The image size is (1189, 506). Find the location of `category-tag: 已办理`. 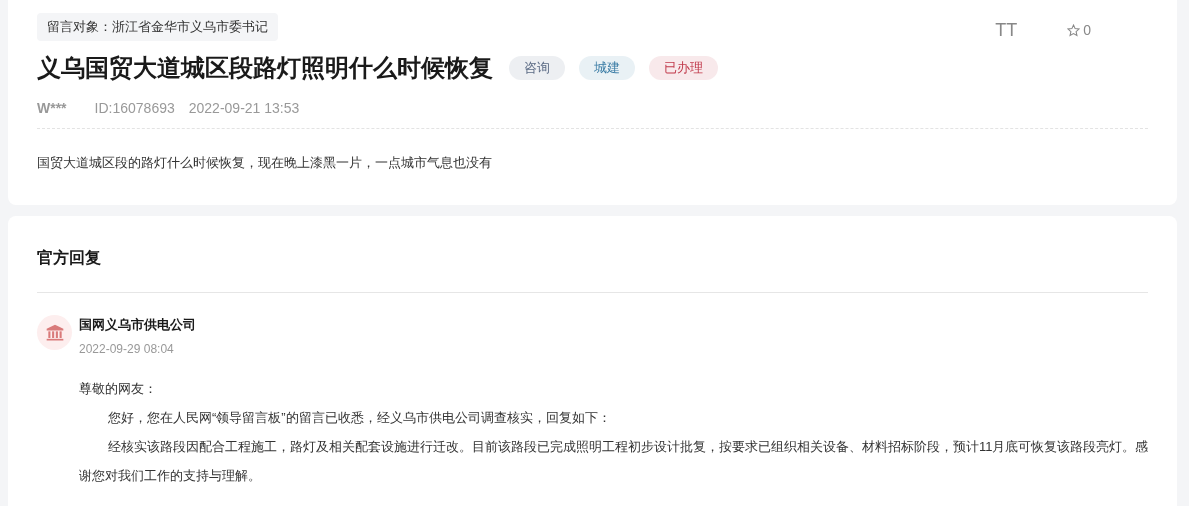

category-tag: 已办理 is located at coordinates (683, 68).